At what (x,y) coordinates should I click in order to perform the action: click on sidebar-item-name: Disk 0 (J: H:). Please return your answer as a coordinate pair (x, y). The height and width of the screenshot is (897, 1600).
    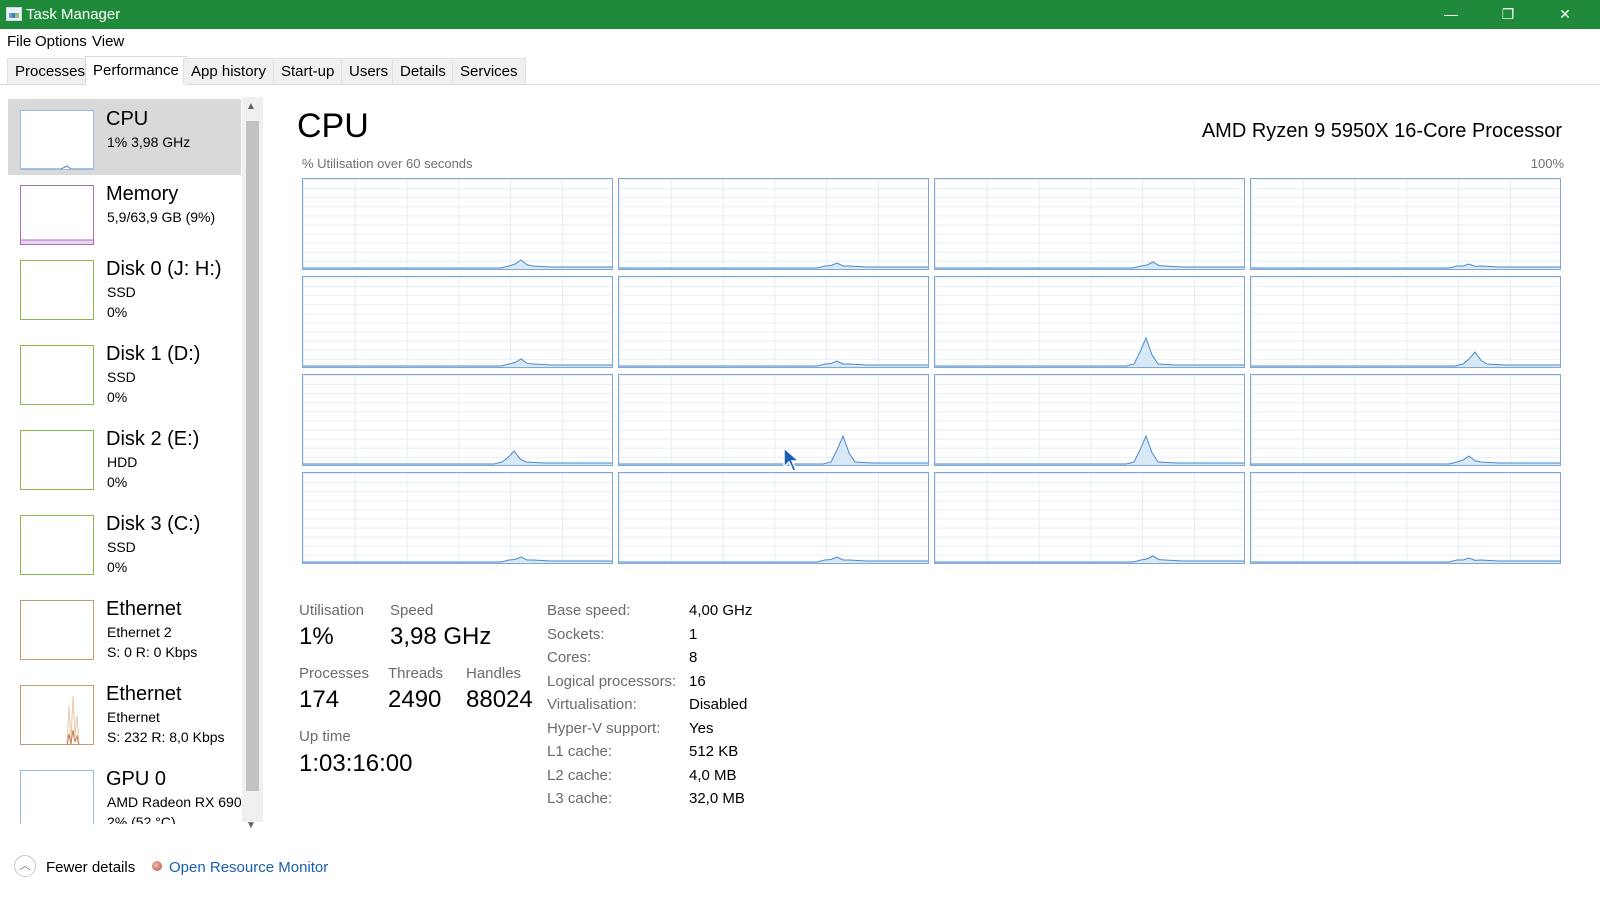
    Looking at the image, I should click on (164, 269).